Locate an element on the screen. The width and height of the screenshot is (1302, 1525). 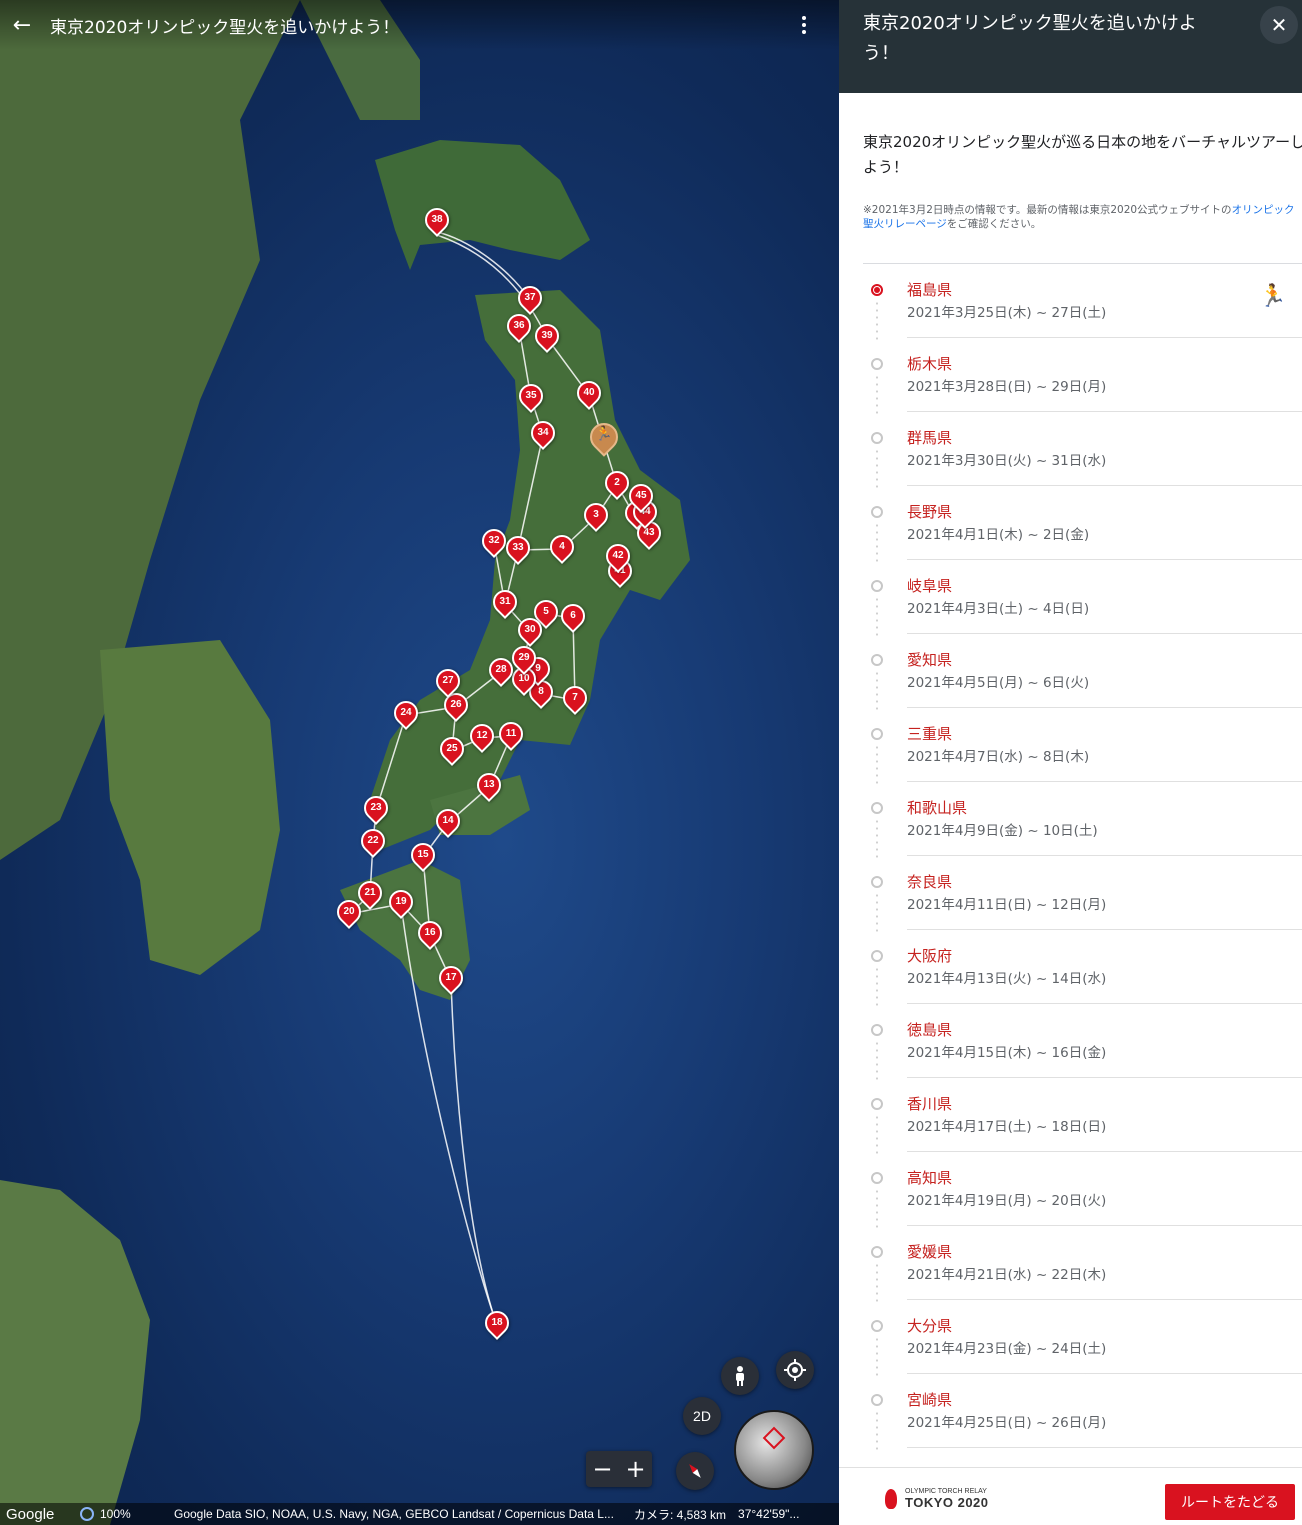
relay-stop-pin: 24 is located at coordinates (406, 713).